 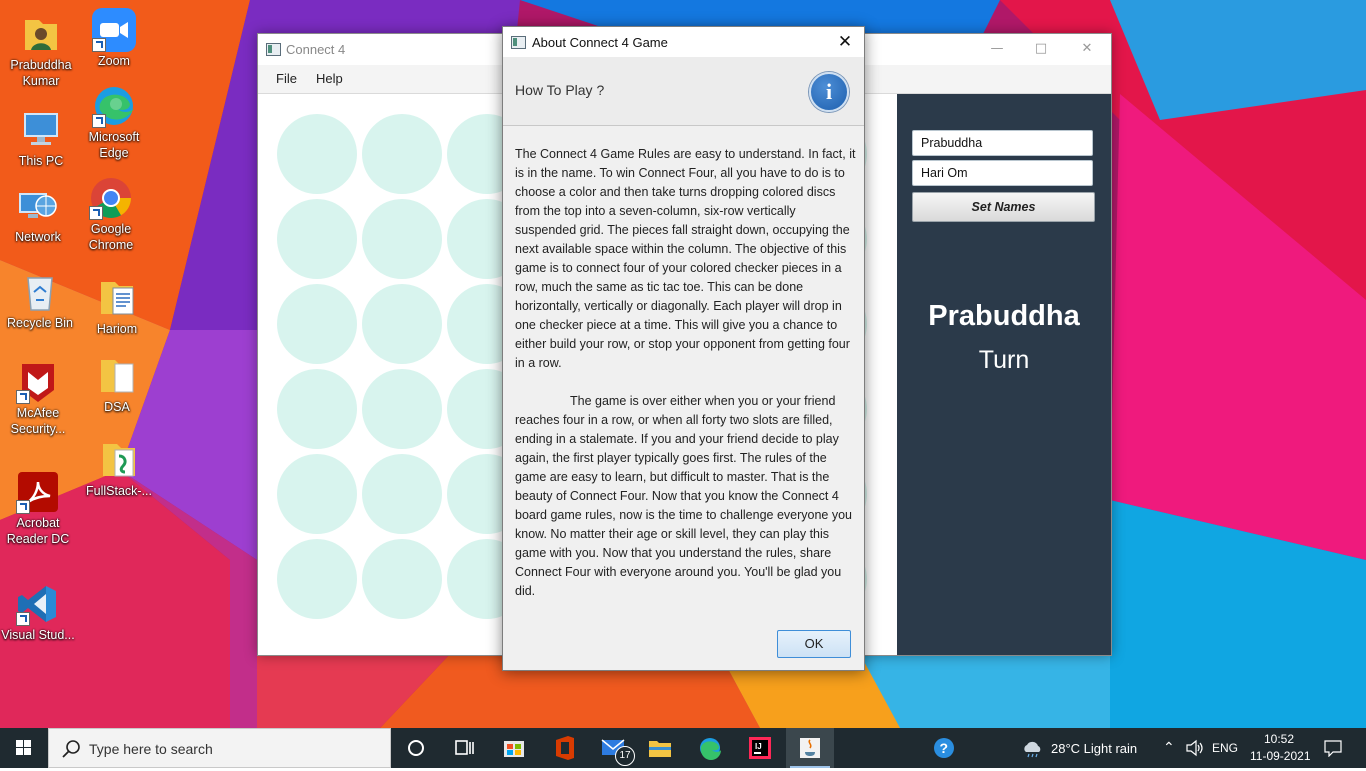 I want to click on desktop-icon-zoom: Zoom, so click(x=114, y=38).